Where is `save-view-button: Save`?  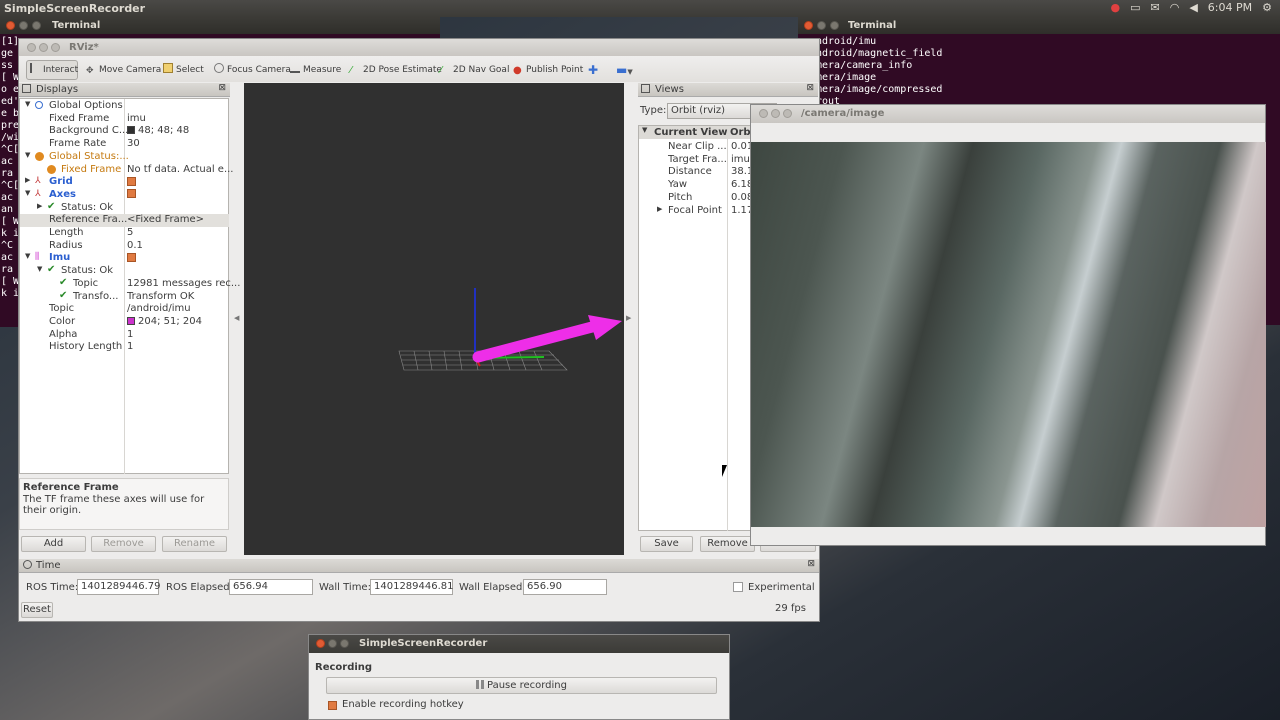 save-view-button: Save is located at coordinates (666, 544).